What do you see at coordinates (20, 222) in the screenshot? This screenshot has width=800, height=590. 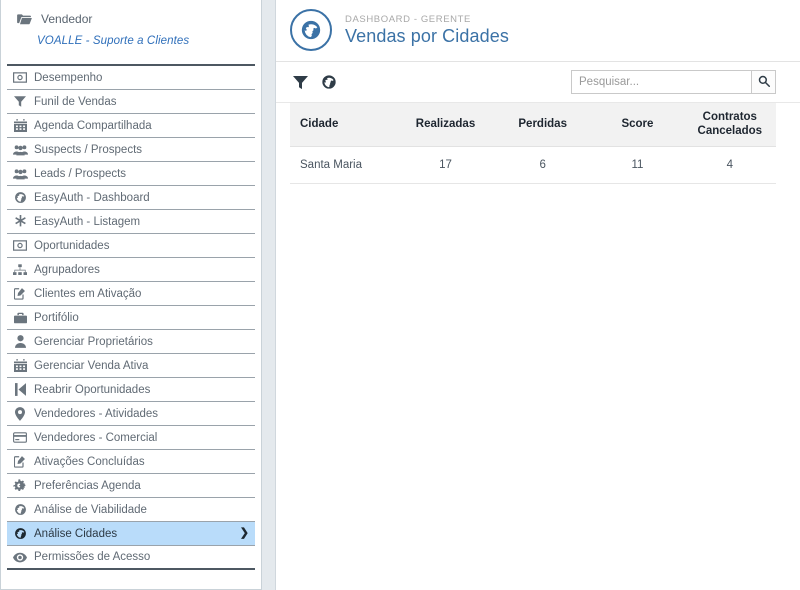 I see `asterisk-icon` at bounding box center [20, 222].